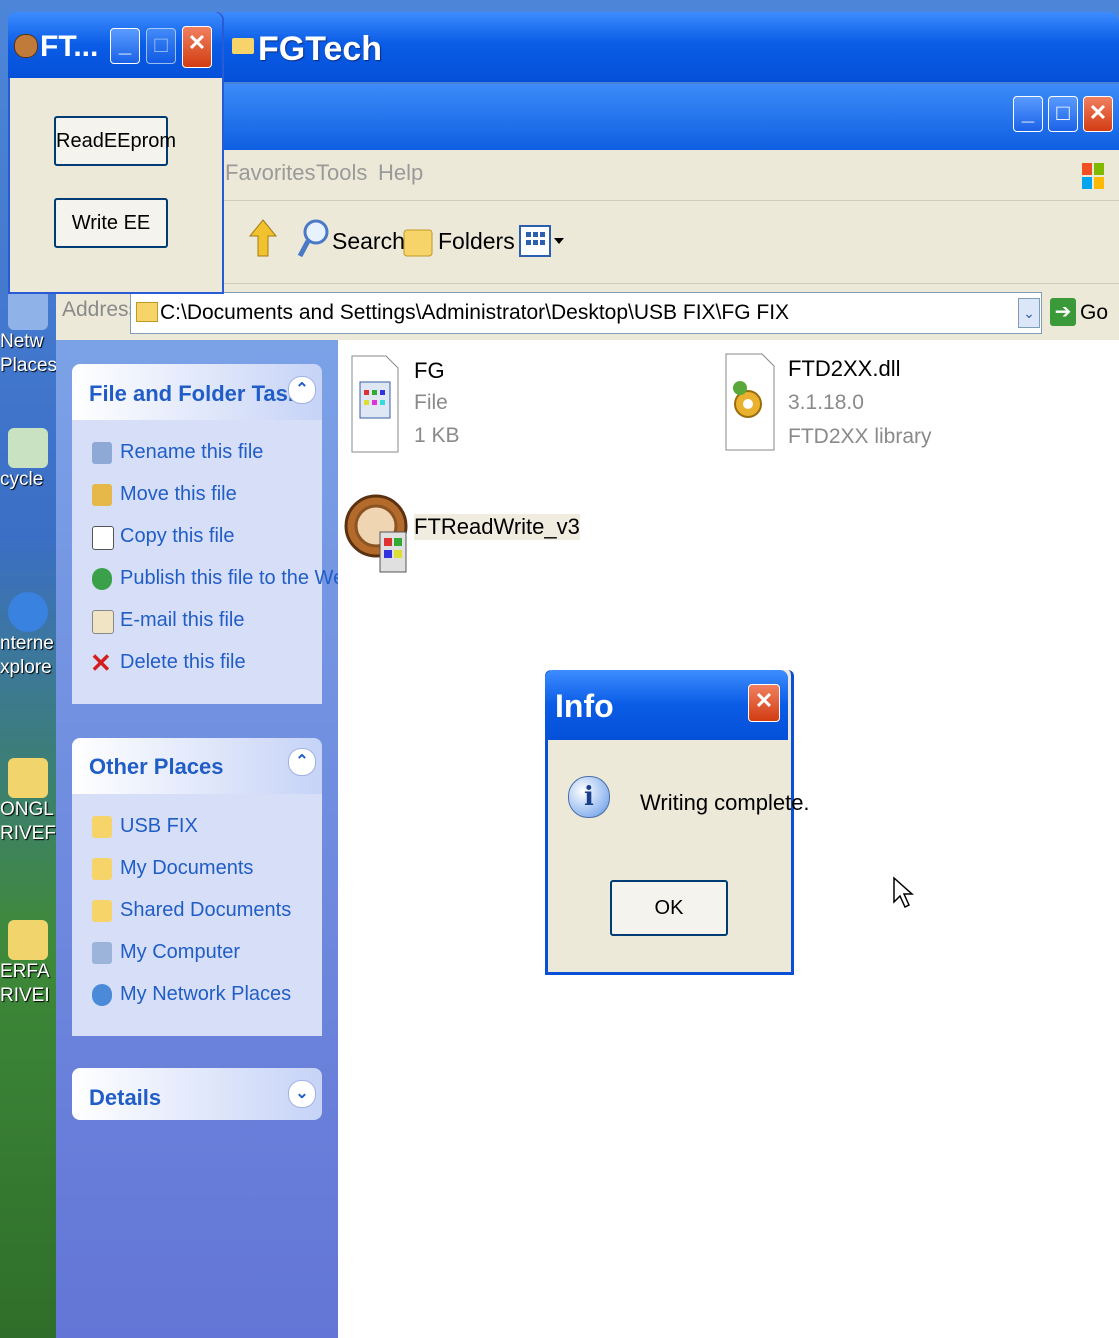 Image resolution: width=1119 pixels, height=1338 pixels. I want to click on task-delete: Delete this file, so click(183, 662).